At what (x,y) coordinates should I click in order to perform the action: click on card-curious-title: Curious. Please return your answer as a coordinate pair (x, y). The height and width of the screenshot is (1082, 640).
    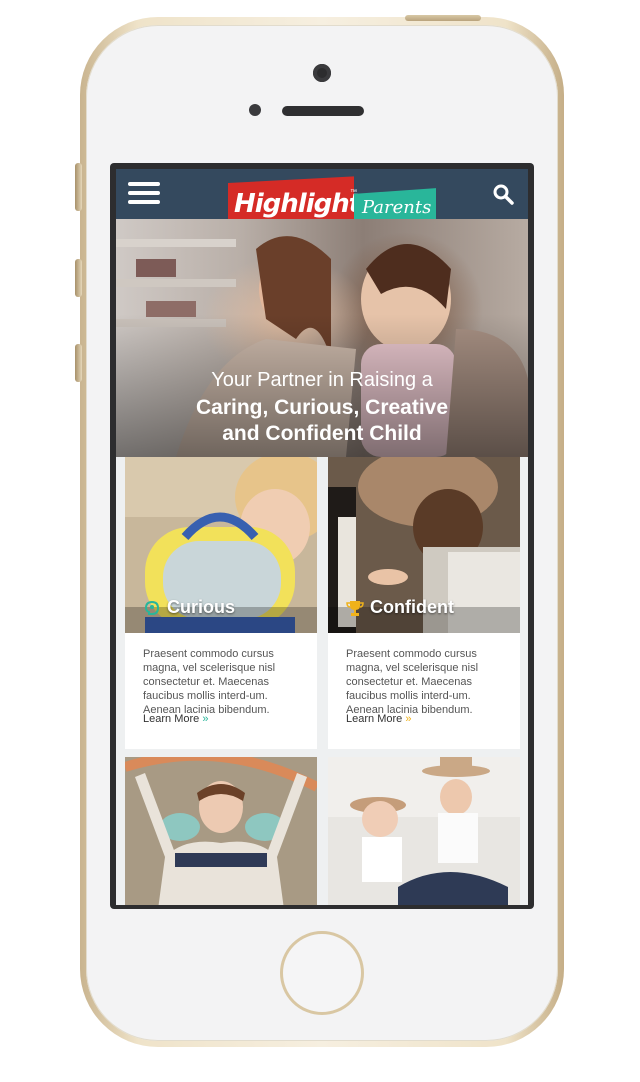
    Looking at the image, I should click on (201, 607).